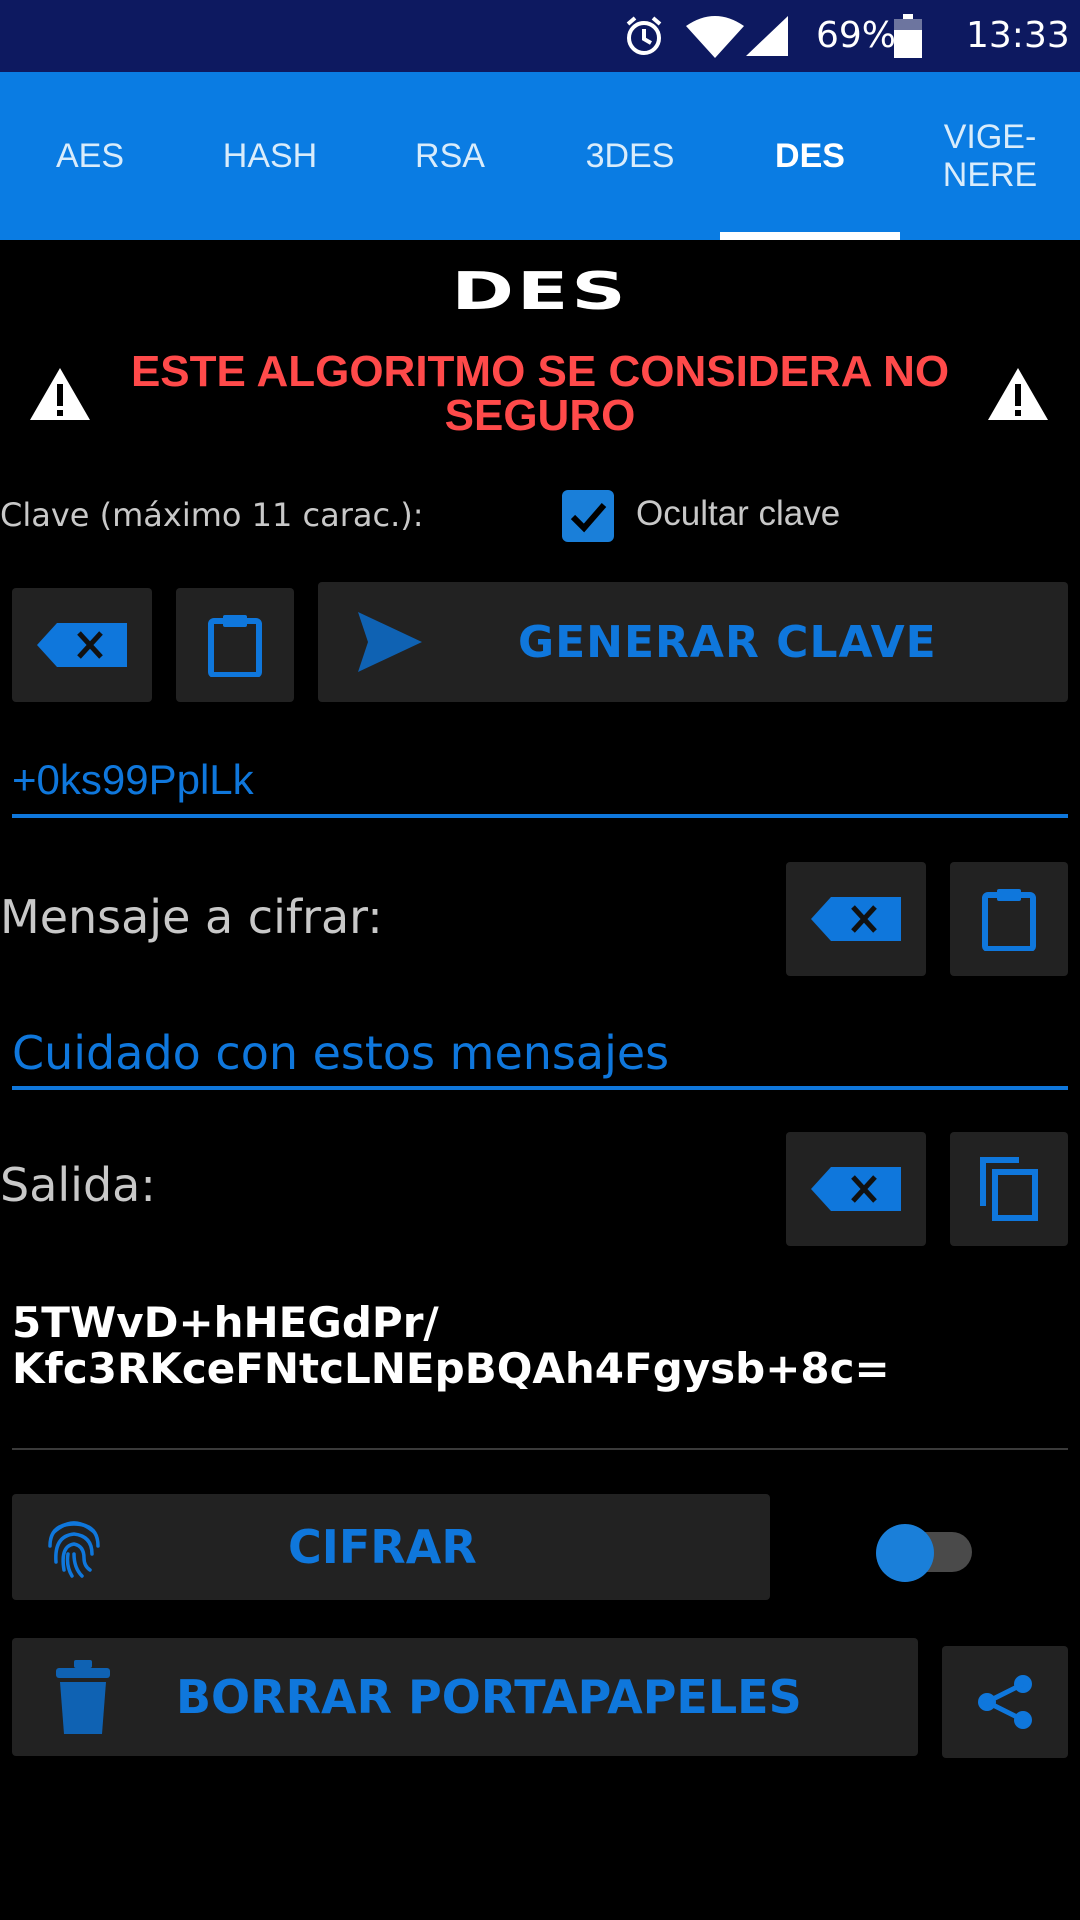 The image size is (1080, 1920). What do you see at coordinates (540, 1088) in the screenshot?
I see `message-input-underline` at bounding box center [540, 1088].